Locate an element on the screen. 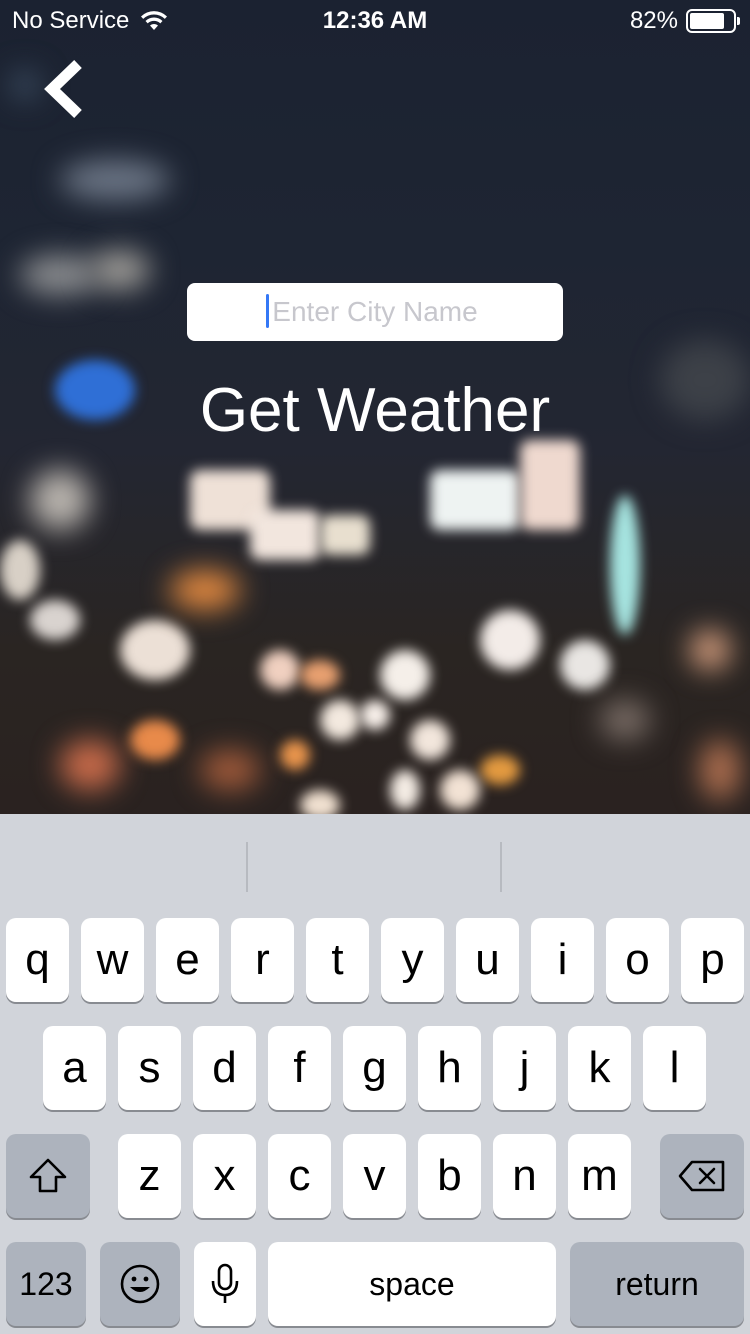 The width and height of the screenshot is (750, 1334). key-o: o is located at coordinates (637, 960).